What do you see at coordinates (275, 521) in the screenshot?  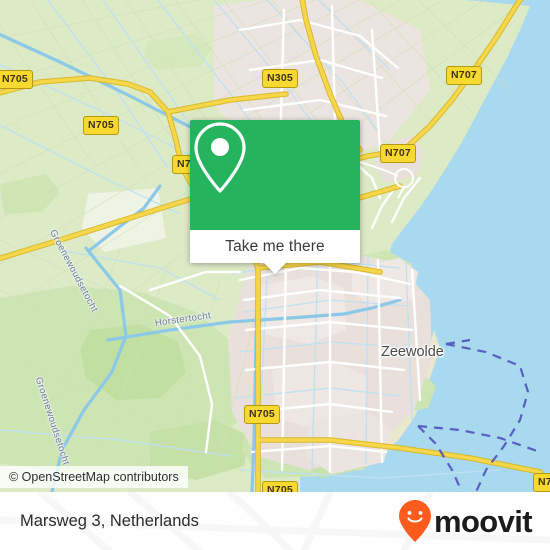 I see `footer-bar: Marsweg 3, Netherlands moovit` at bounding box center [275, 521].